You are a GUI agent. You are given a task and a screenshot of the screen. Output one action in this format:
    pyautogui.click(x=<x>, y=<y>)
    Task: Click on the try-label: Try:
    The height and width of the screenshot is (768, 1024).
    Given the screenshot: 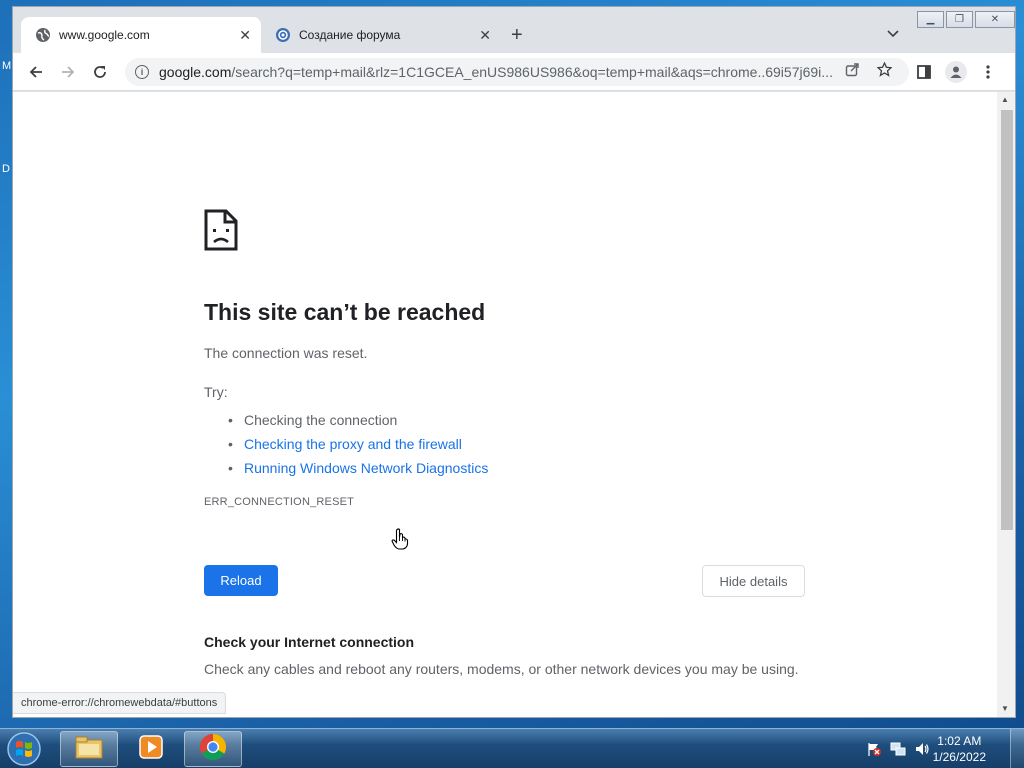 What is the action you would take?
    pyautogui.click(x=216, y=392)
    